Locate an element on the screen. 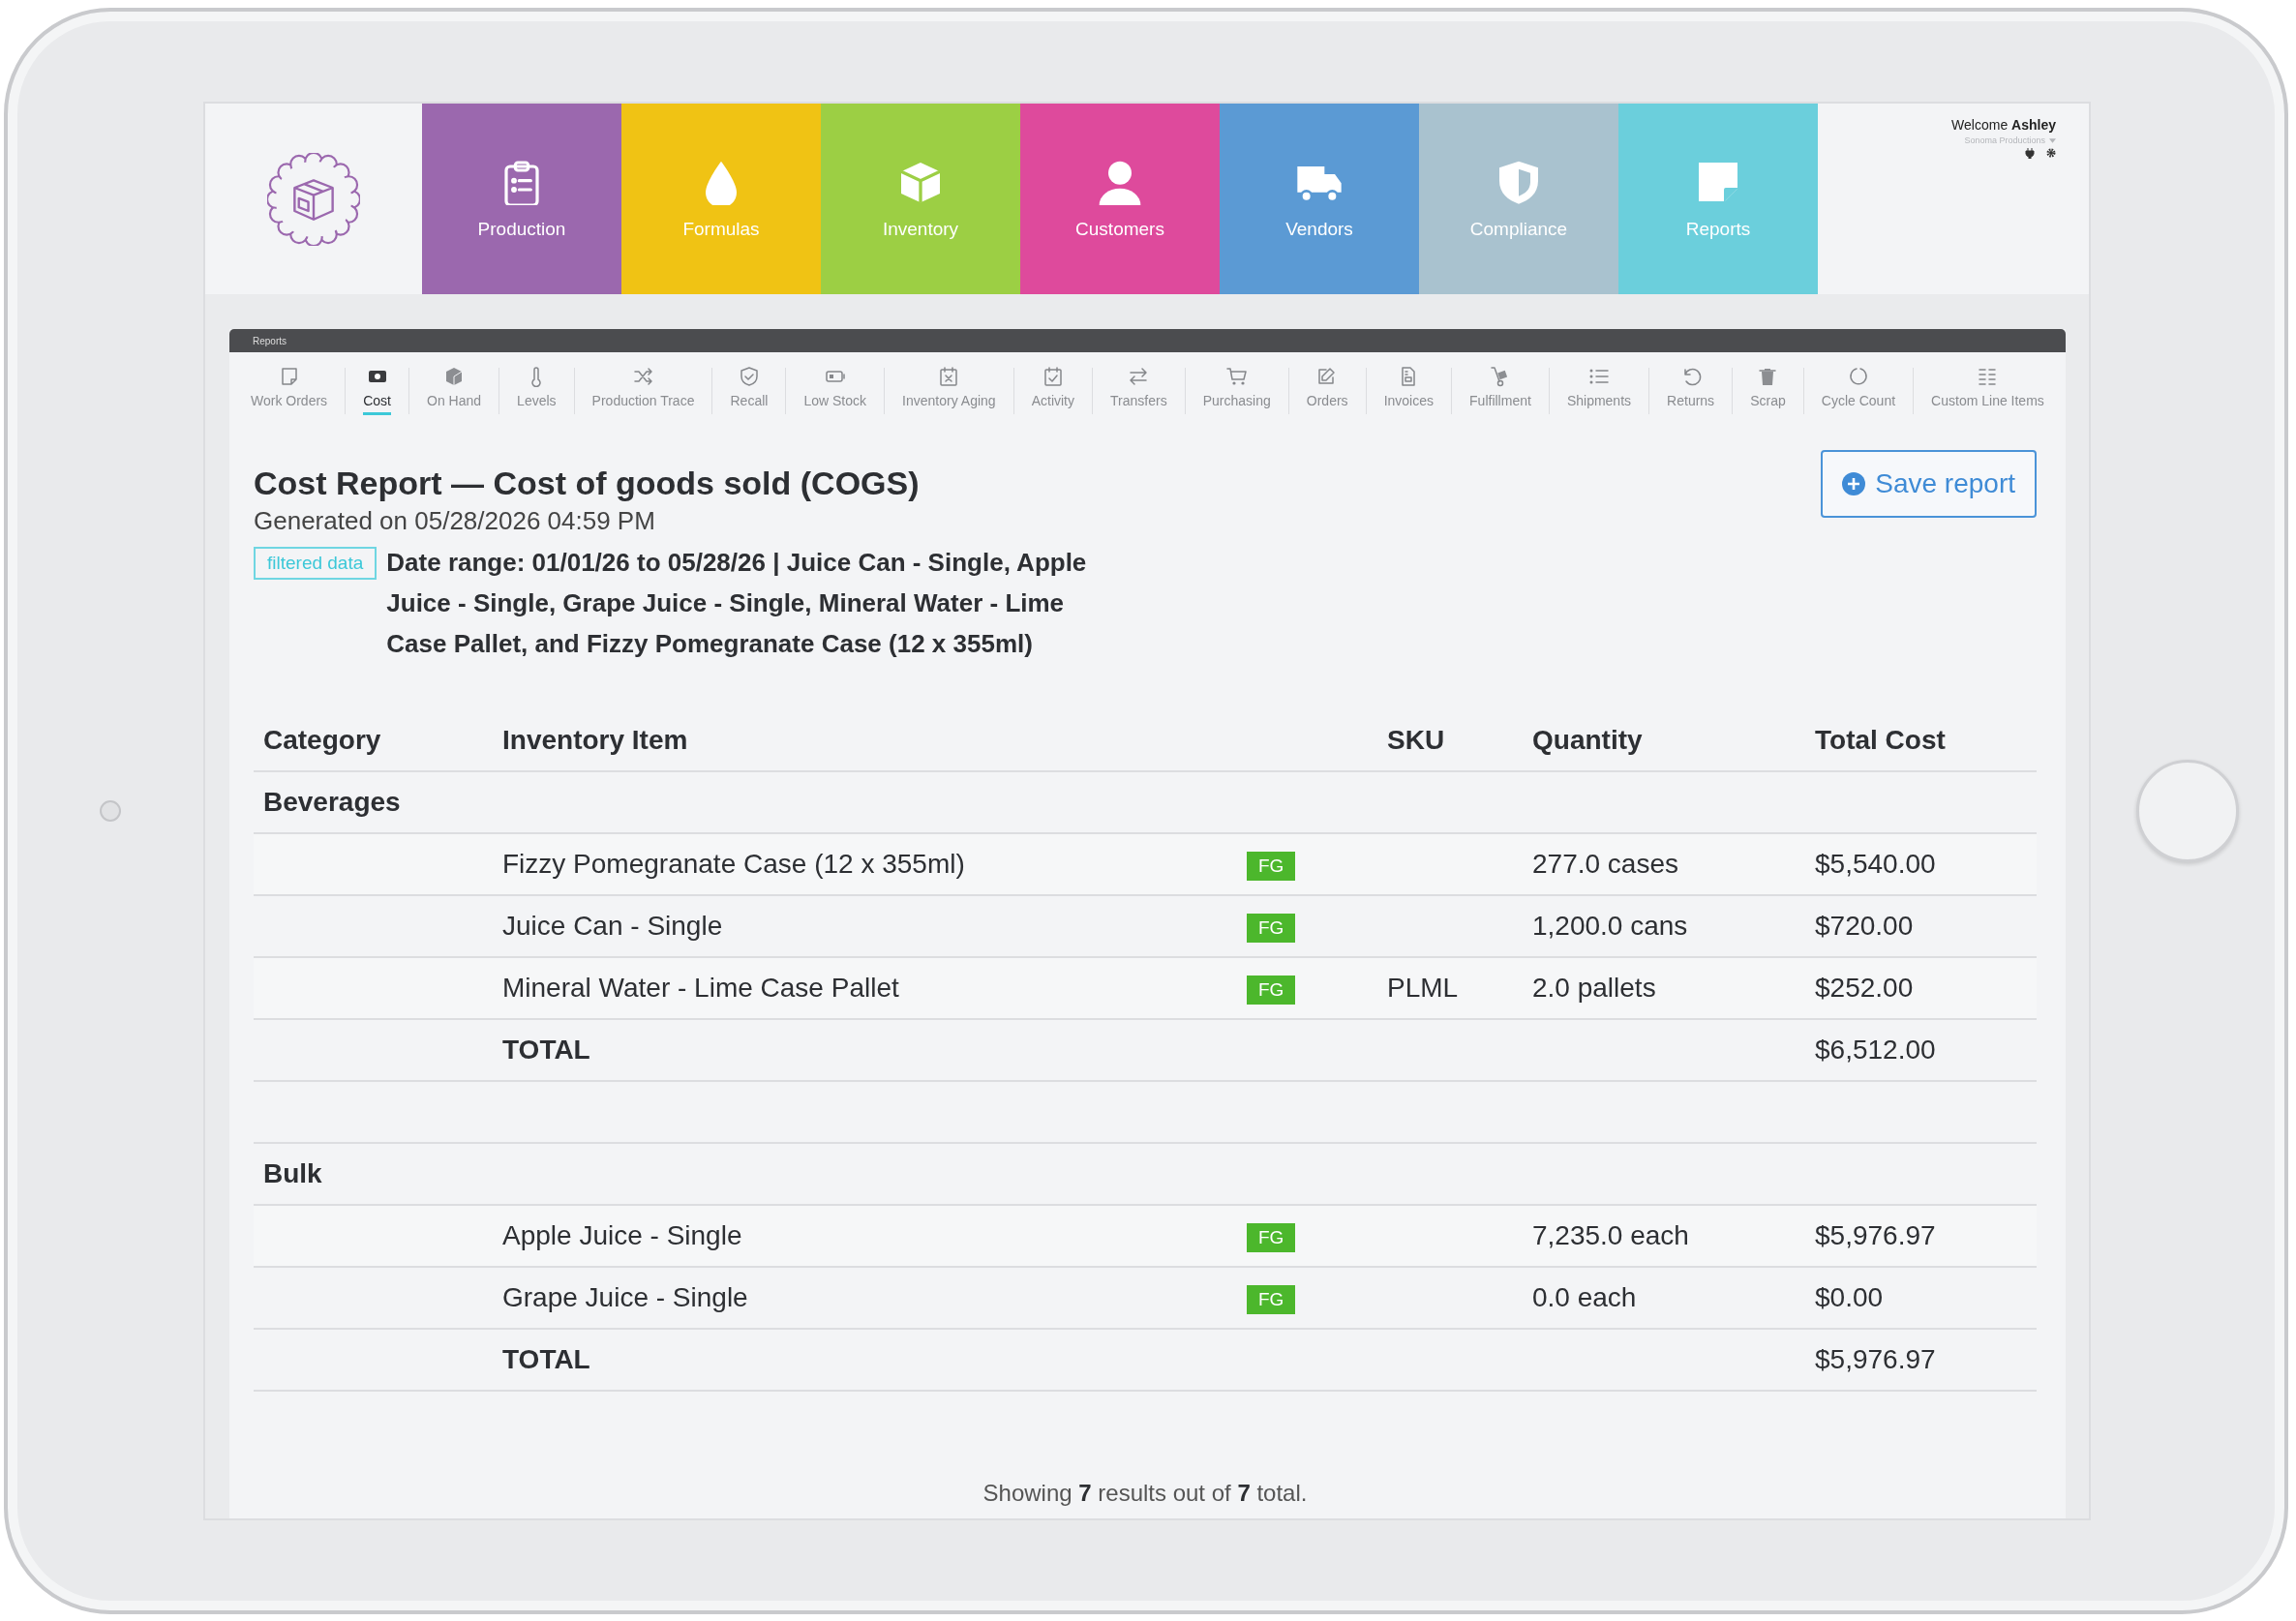 The height and width of the screenshot is (1621, 2296). table-cell-text: $0.00 is located at coordinates (1849, 1297).